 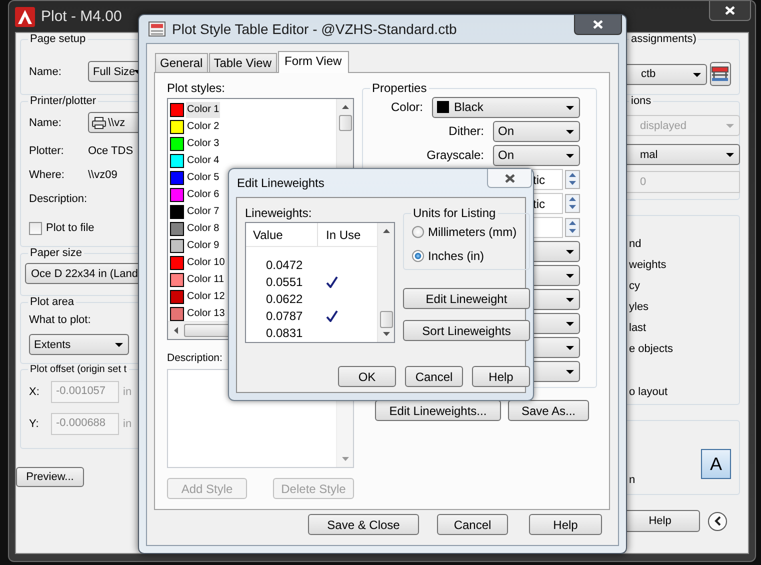 I want to click on group-heading: Properties, so click(x=399, y=88).